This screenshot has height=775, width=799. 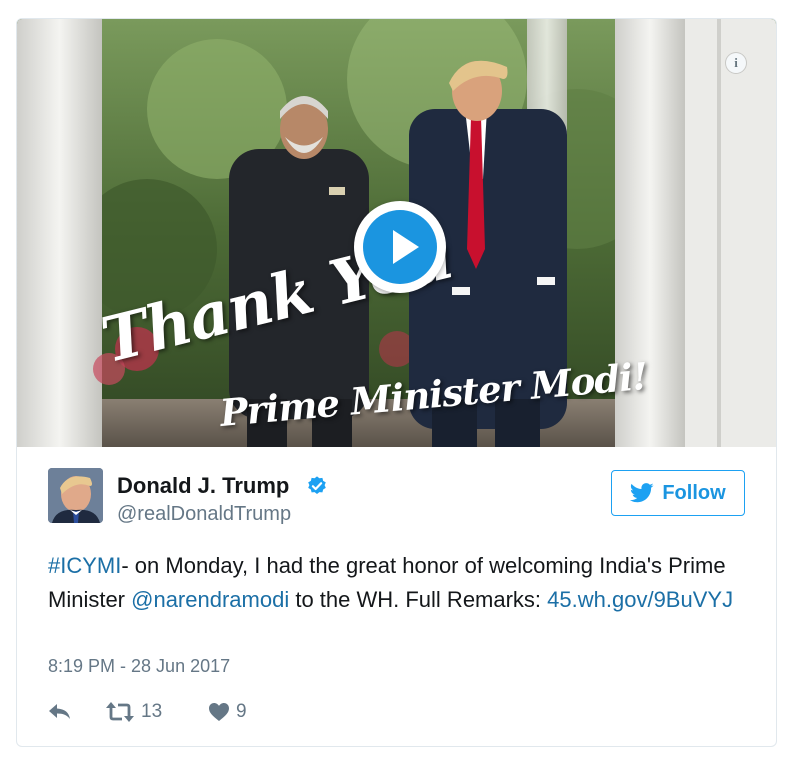 I want to click on url-link: 45.wh.gov/9BuVYJ, so click(x=640, y=599).